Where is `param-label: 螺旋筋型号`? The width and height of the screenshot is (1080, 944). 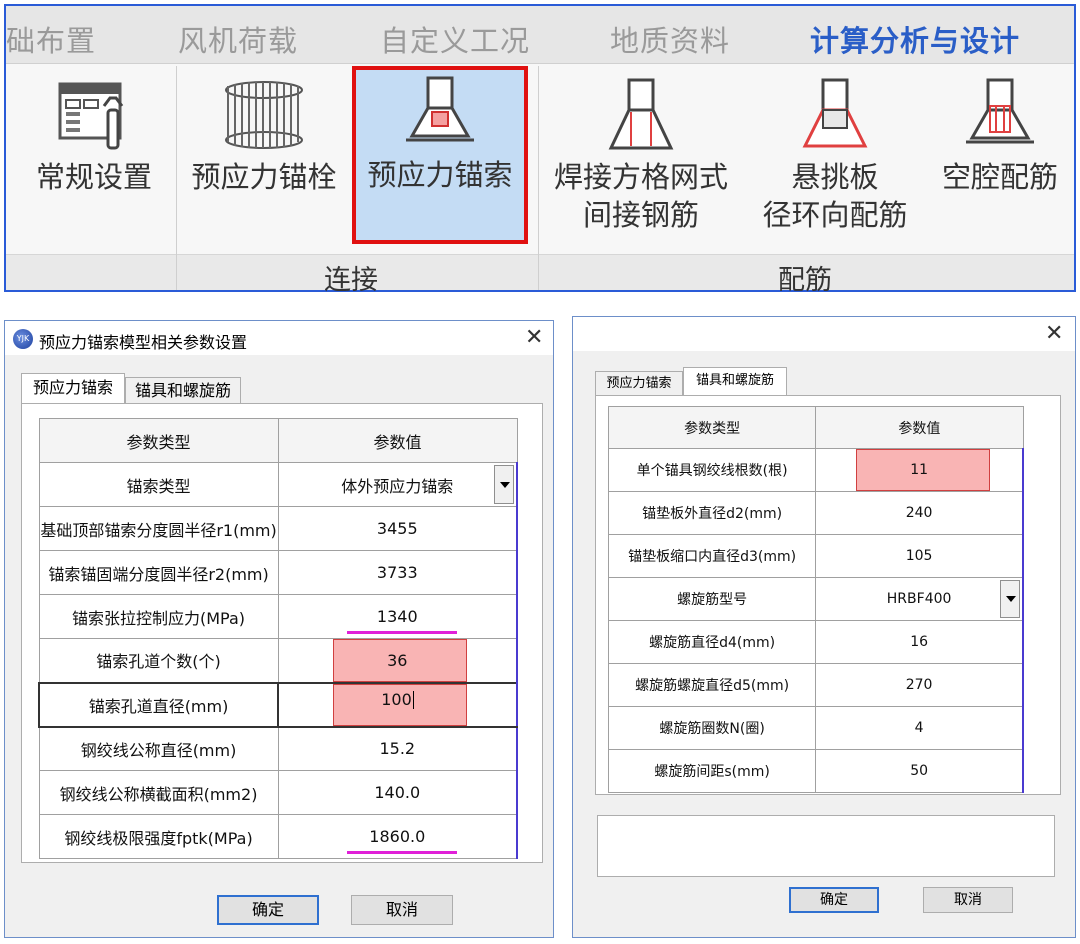
param-label: 螺旋筋型号 is located at coordinates (712, 599).